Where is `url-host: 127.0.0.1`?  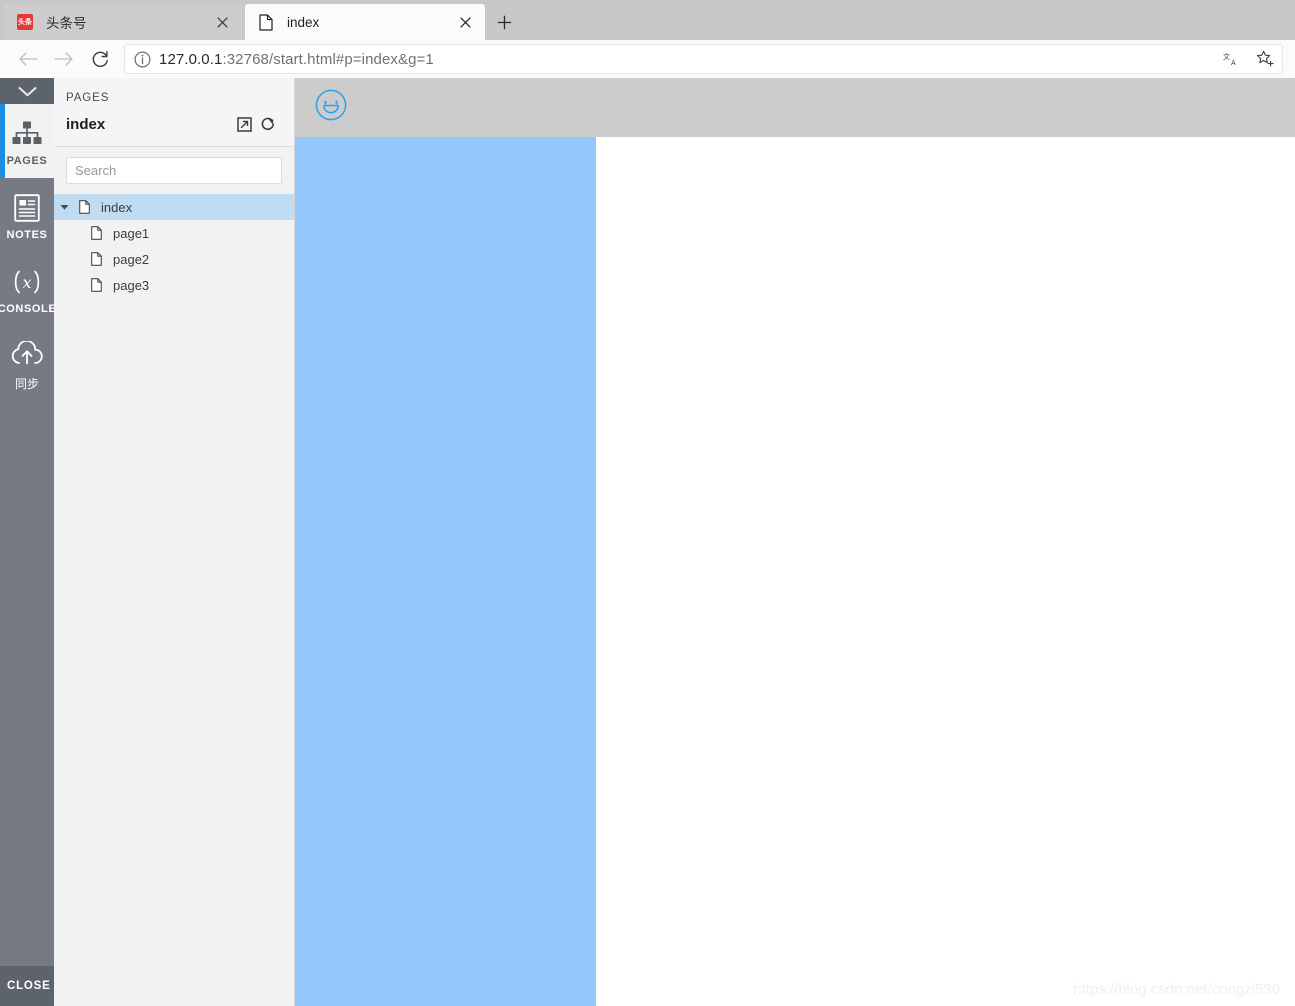
url-host: 127.0.0.1 is located at coordinates (191, 59).